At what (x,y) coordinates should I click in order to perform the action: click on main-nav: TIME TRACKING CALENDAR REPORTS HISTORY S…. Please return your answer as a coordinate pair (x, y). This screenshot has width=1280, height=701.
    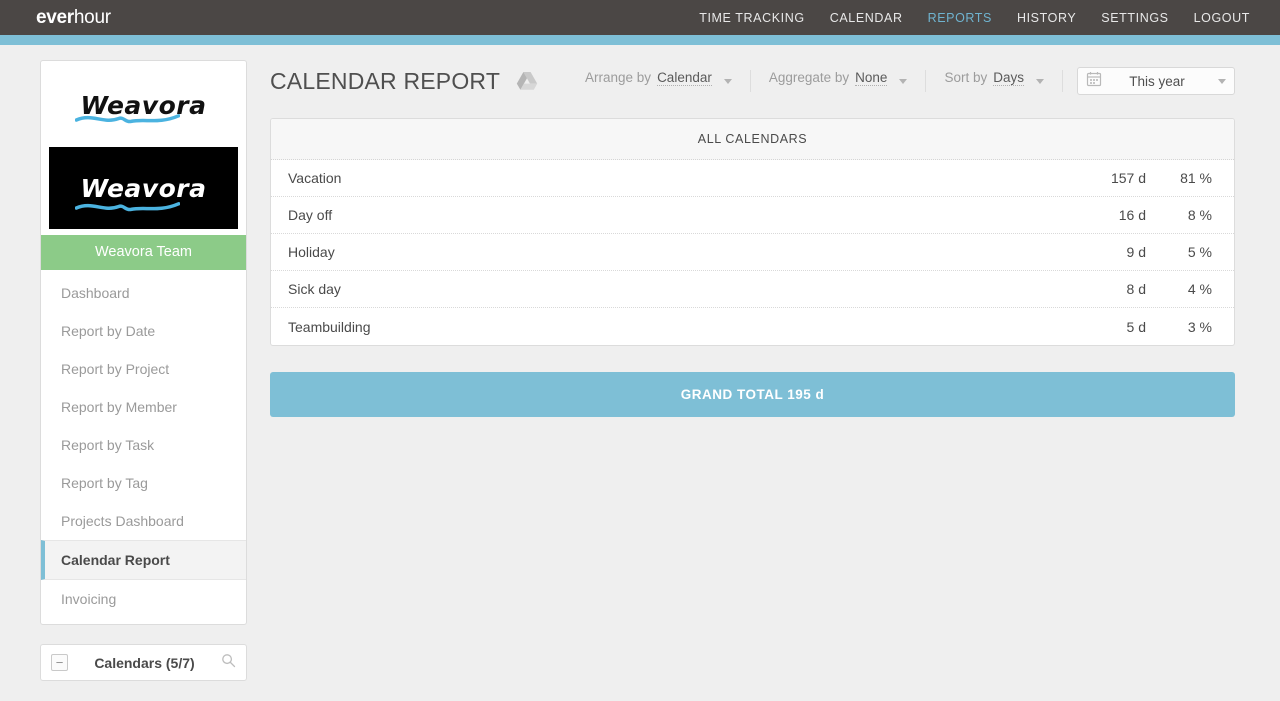
    Looking at the image, I should click on (974, 18).